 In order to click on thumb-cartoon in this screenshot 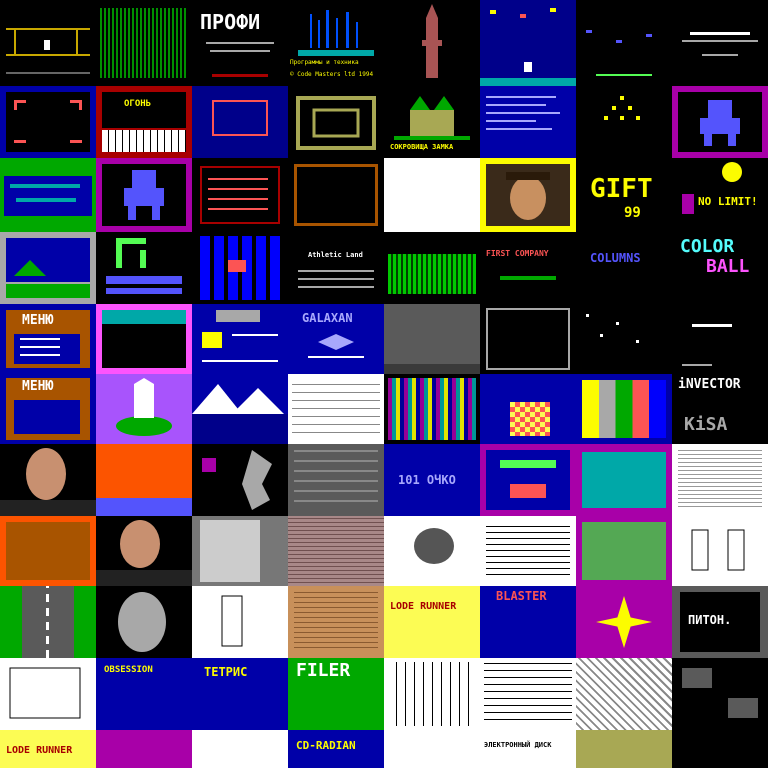, I will do `click(624, 551)`.